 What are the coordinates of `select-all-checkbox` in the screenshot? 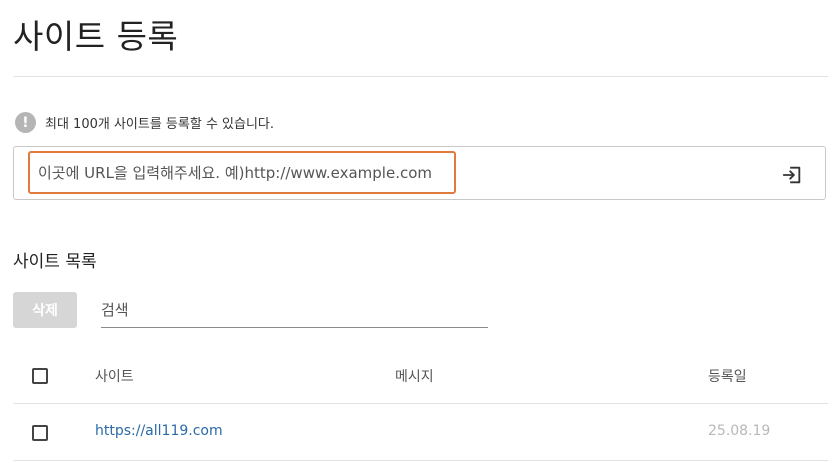 It's located at (40, 376).